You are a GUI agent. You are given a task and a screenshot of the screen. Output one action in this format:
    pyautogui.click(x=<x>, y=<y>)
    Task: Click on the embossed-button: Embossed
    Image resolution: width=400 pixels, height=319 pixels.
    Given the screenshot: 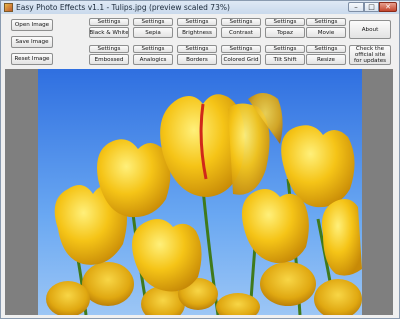 What is the action you would take?
    pyautogui.click(x=109, y=59)
    